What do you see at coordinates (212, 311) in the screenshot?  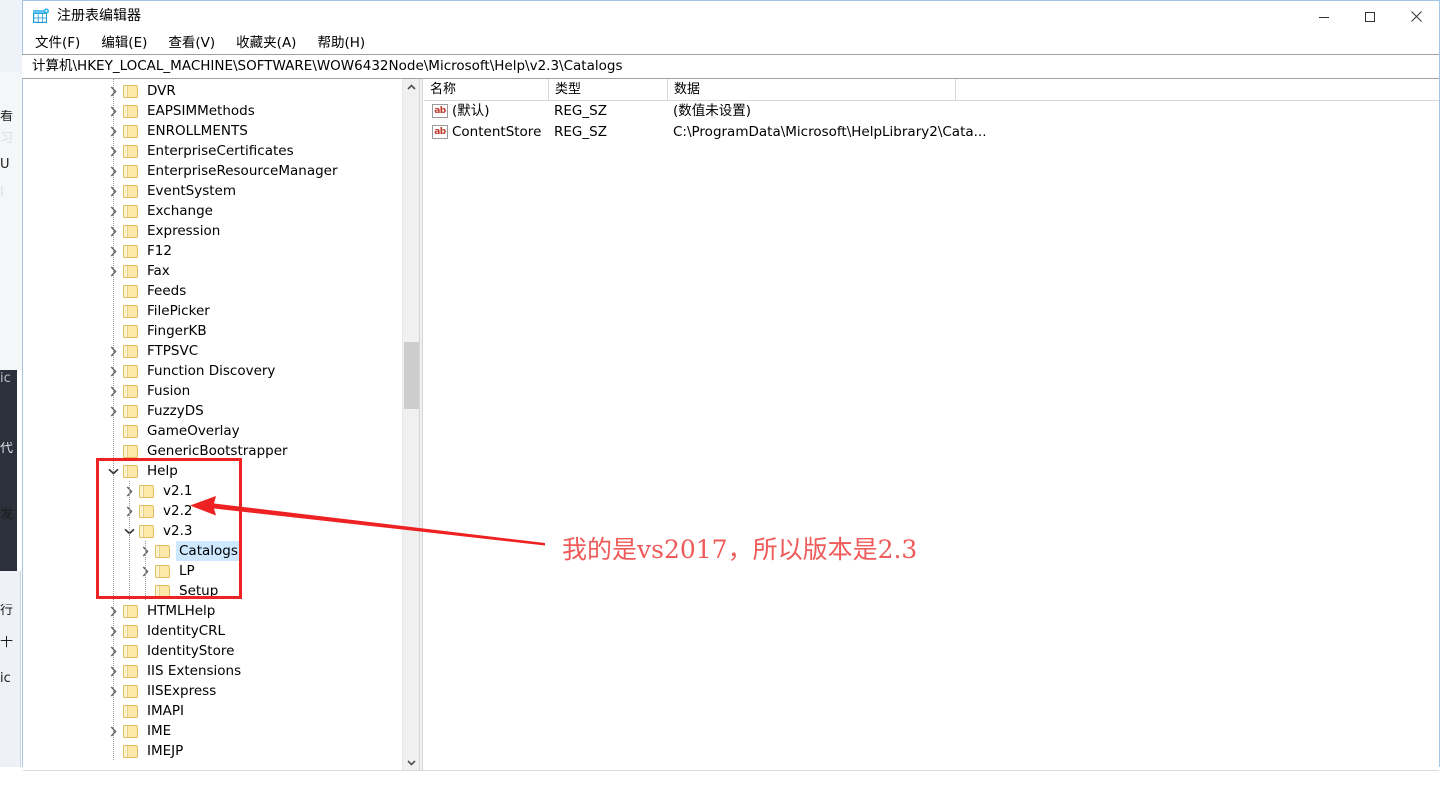 I see `tree-item: FilePicker` at bounding box center [212, 311].